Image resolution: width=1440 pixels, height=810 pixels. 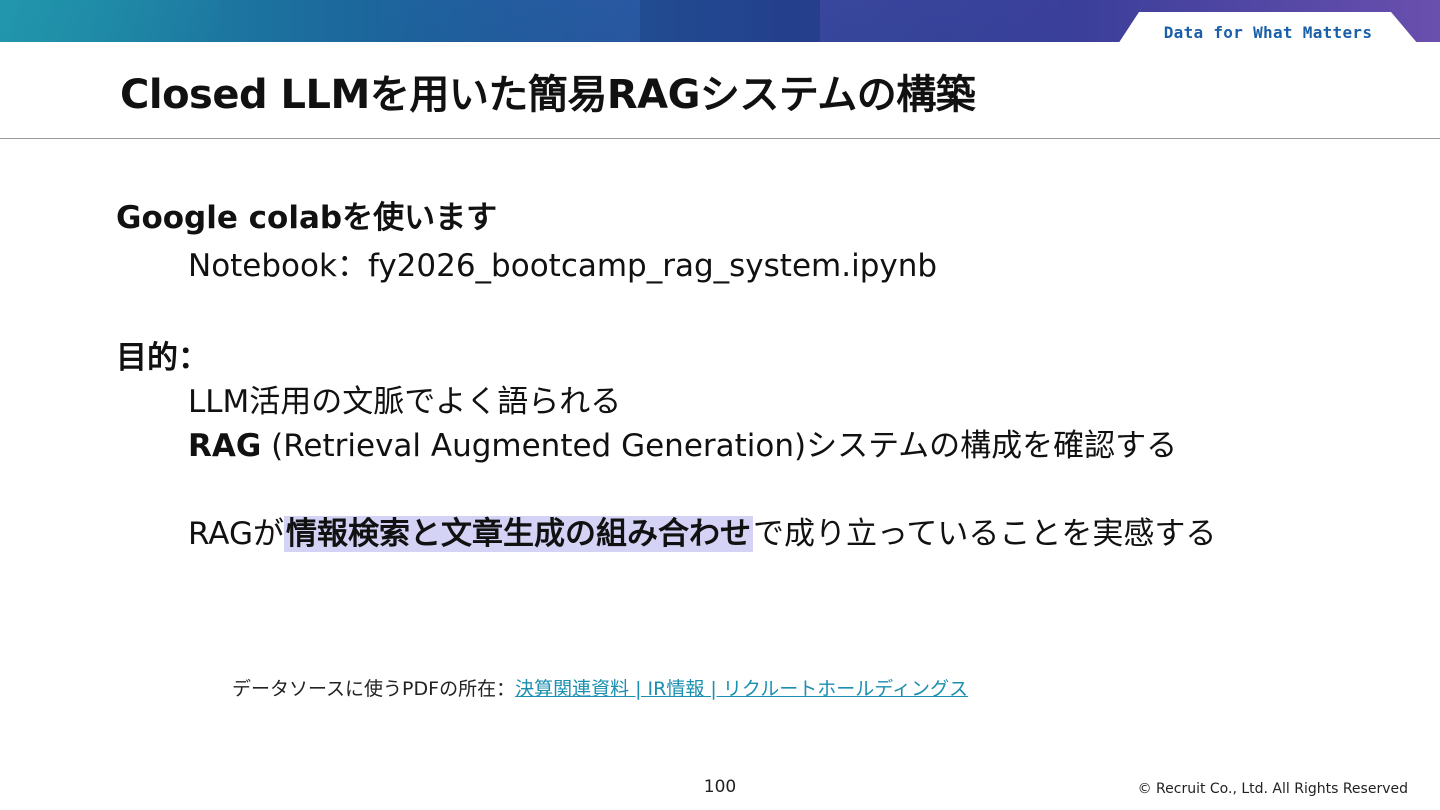 I want to click on purpose-line-3: RAGが情報検索と文章生成の組み合わせで成り立っていることを実感する, so click(x=702, y=530).